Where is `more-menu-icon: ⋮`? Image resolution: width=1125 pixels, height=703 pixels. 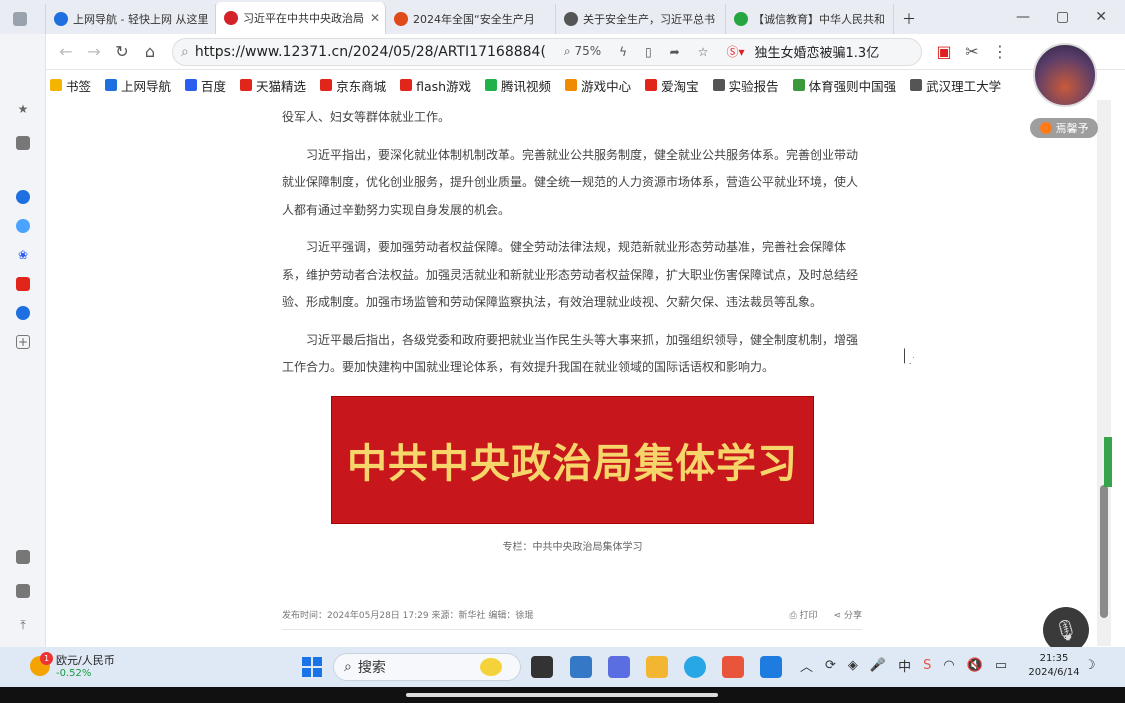 more-menu-icon: ⋮ is located at coordinates (1000, 51).